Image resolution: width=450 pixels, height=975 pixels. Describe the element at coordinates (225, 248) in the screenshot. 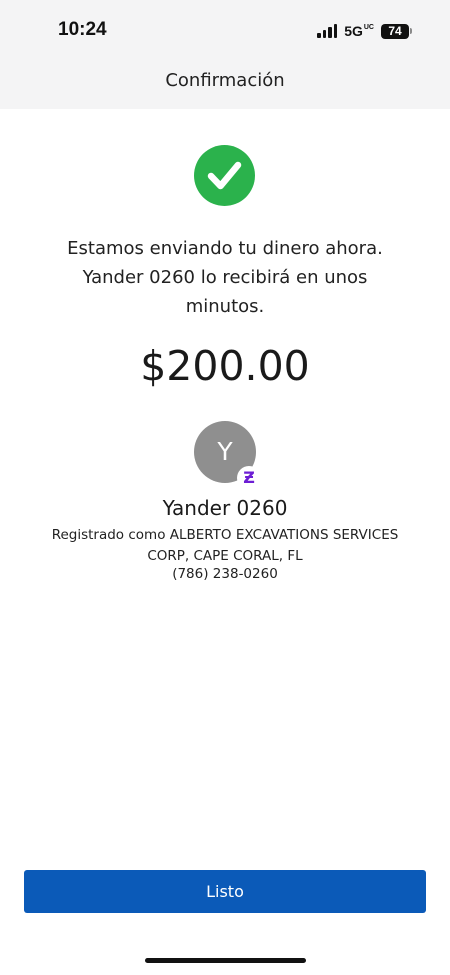

I see `message-line-1: Estamos enviando tu dinero ahora.` at that location.